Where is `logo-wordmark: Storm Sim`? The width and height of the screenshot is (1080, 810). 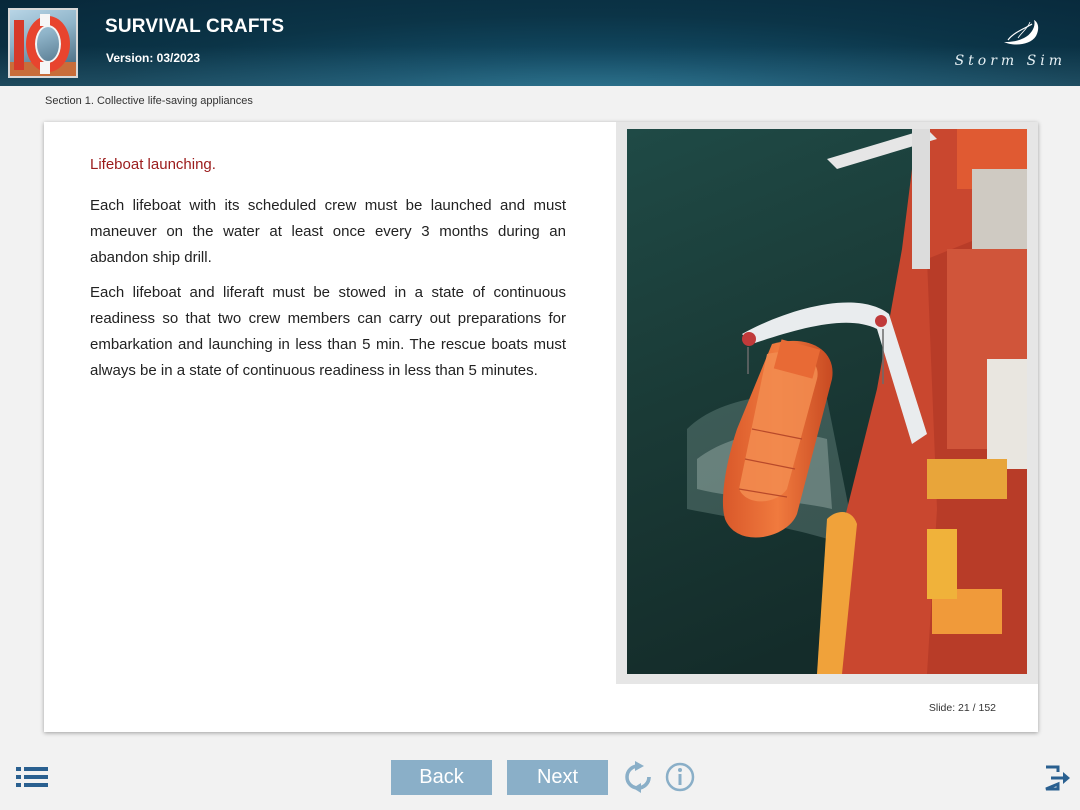 logo-wordmark: Storm Sim is located at coordinates (1010, 61).